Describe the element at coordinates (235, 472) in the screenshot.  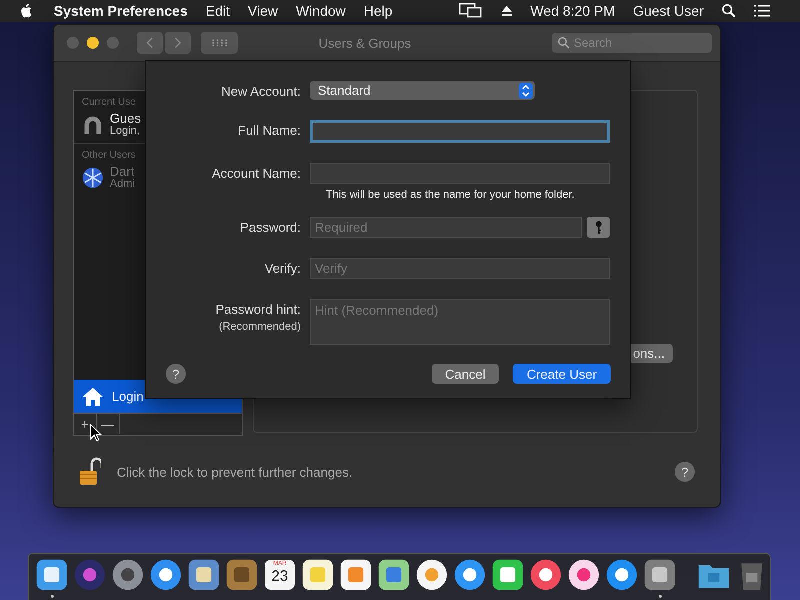
I see `lock-message: Click the lock to prevent further changes.` at that location.